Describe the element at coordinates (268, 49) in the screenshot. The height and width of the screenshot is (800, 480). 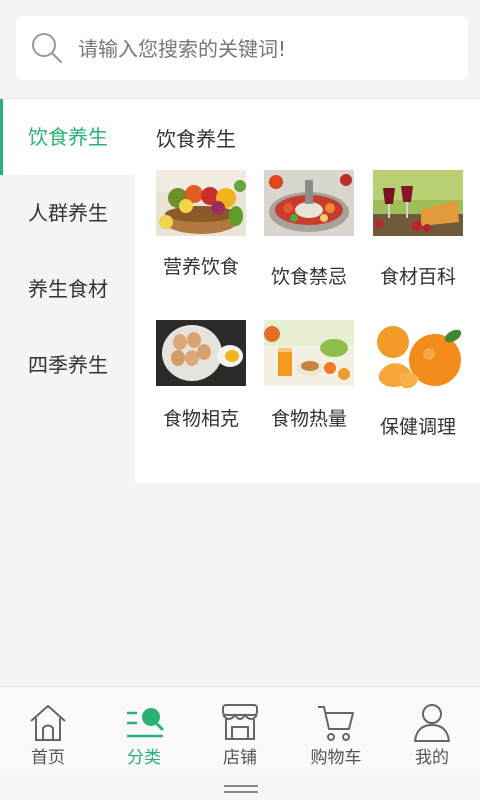
I see `search-input` at that location.